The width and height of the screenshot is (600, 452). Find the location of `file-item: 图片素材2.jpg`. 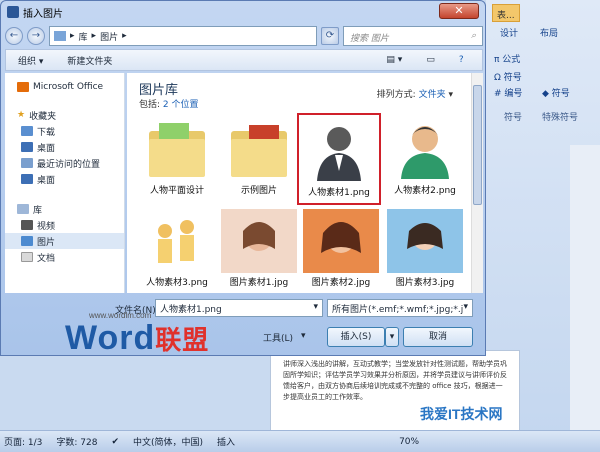

file-item: 图片素材2.jpg is located at coordinates (341, 251).